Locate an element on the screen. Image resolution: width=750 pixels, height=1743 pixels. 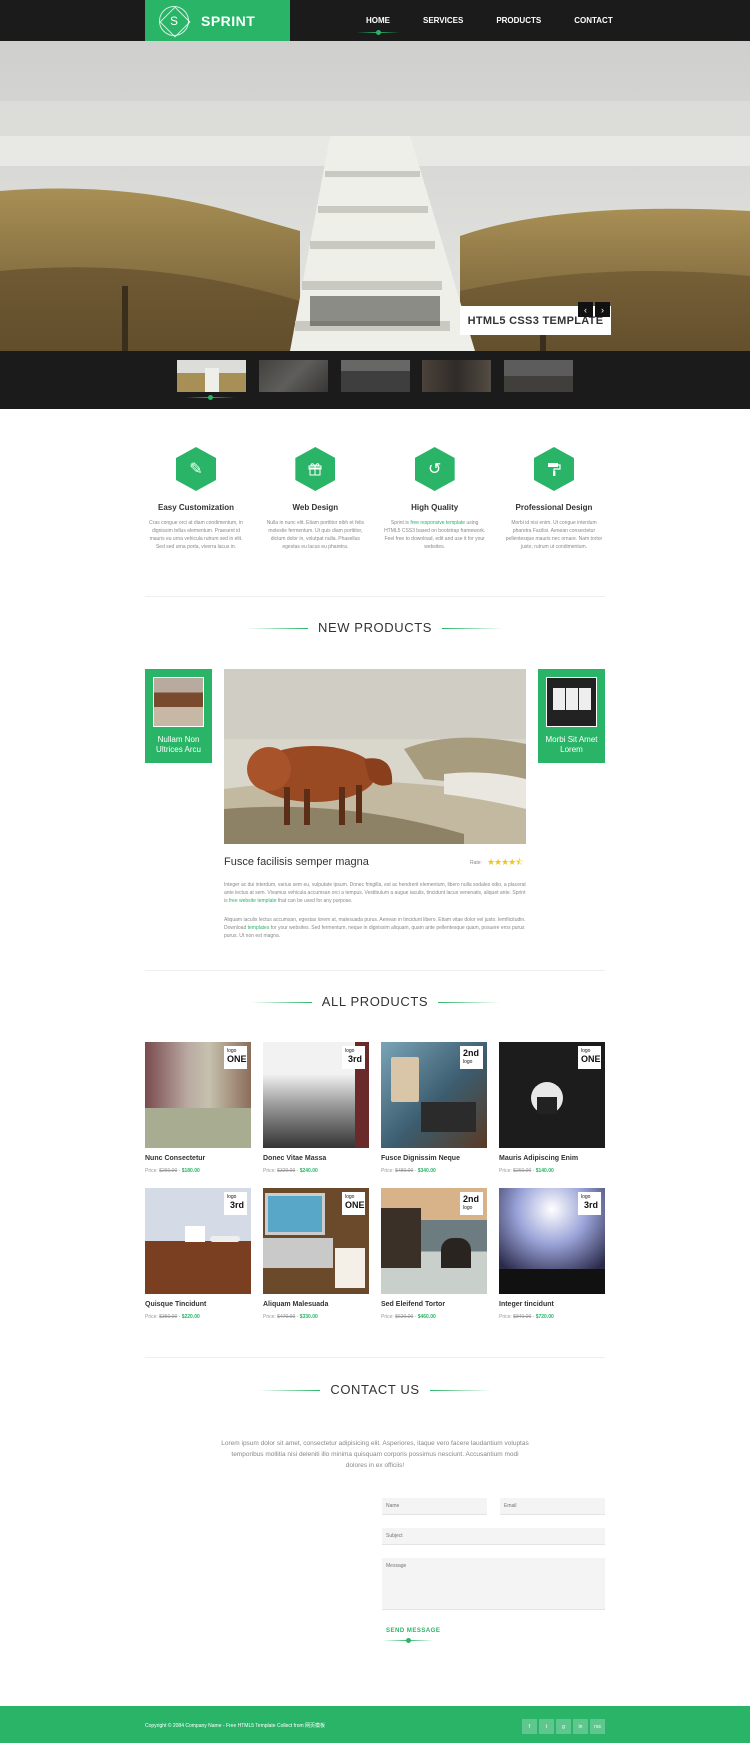
logo-letter: S is located at coordinates (174, 20).